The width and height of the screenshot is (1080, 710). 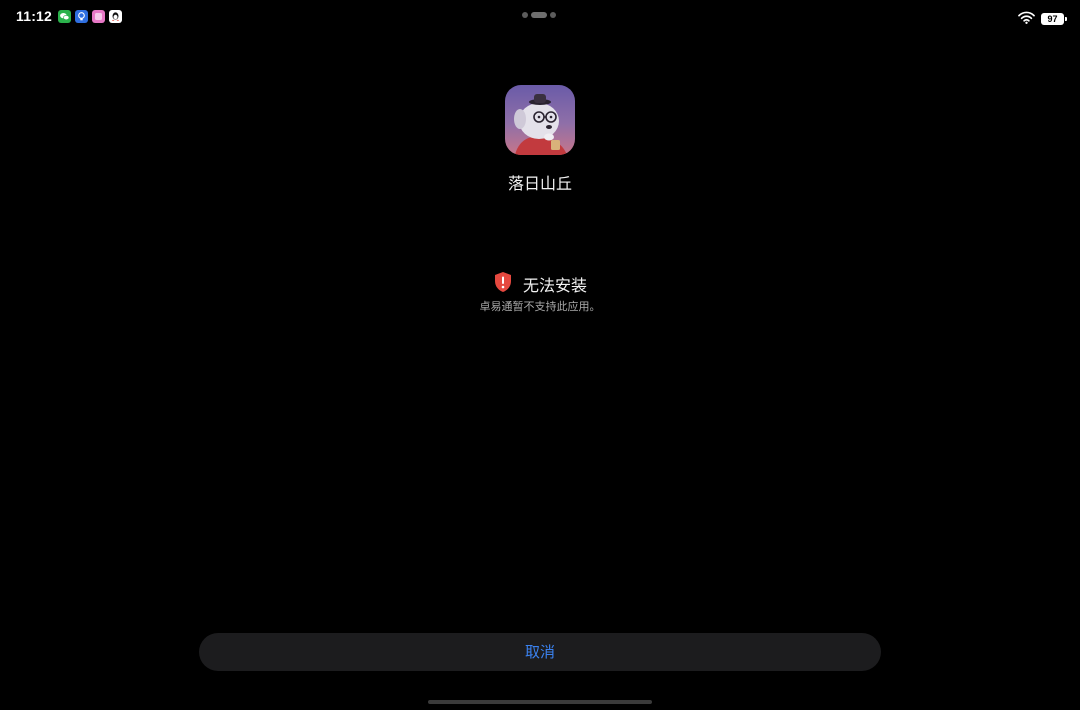 I want to click on wechat-icon, so click(x=65, y=16).